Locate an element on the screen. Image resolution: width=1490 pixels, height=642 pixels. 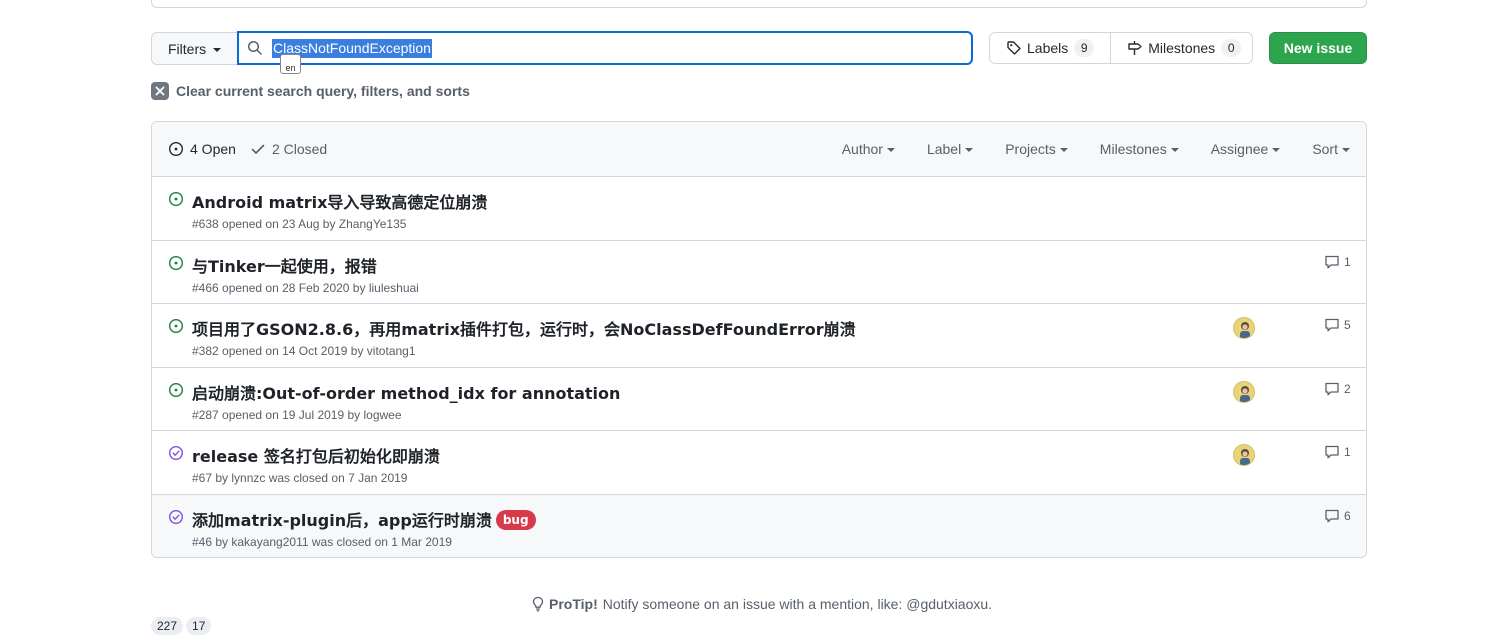
milestones-count: 0 is located at coordinates (1231, 48).